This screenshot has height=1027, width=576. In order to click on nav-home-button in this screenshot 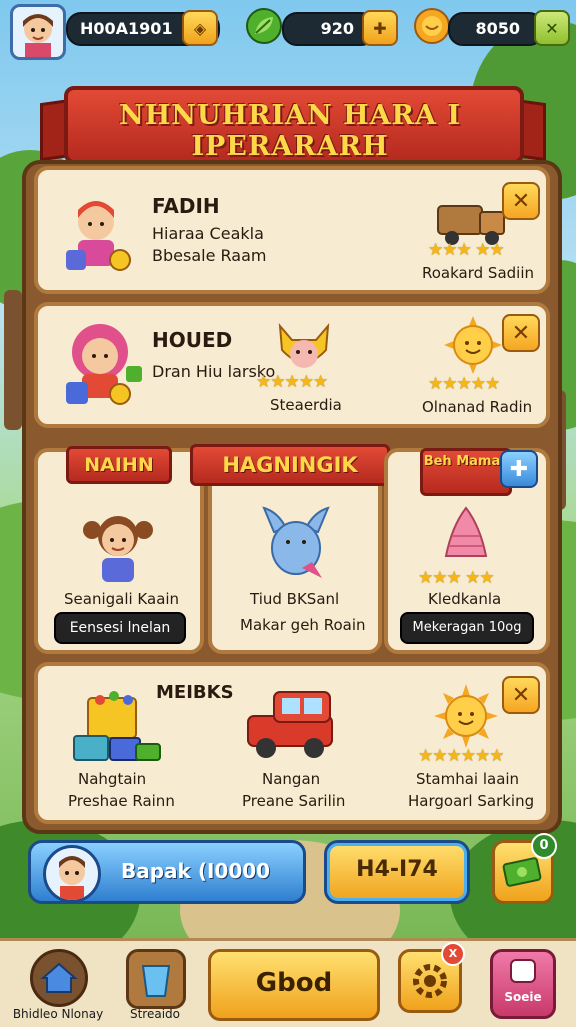, I will do `click(59, 978)`.